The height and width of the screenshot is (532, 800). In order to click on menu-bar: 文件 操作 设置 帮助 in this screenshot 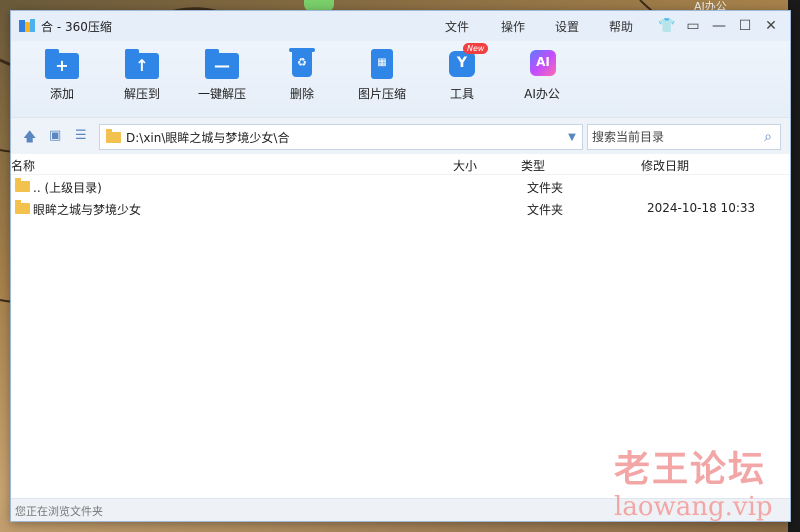, I will do `click(547, 26)`.